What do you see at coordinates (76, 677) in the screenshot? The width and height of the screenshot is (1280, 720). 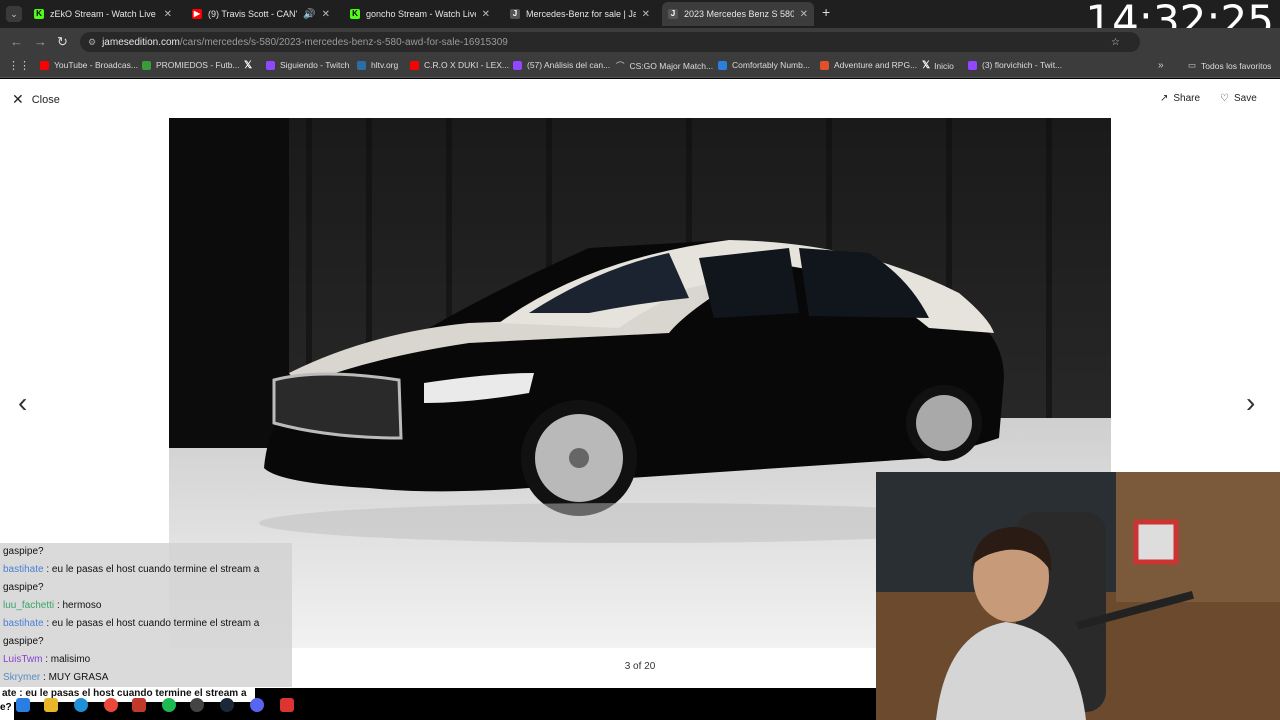 I see `chat-text: : MUY GRASA` at bounding box center [76, 677].